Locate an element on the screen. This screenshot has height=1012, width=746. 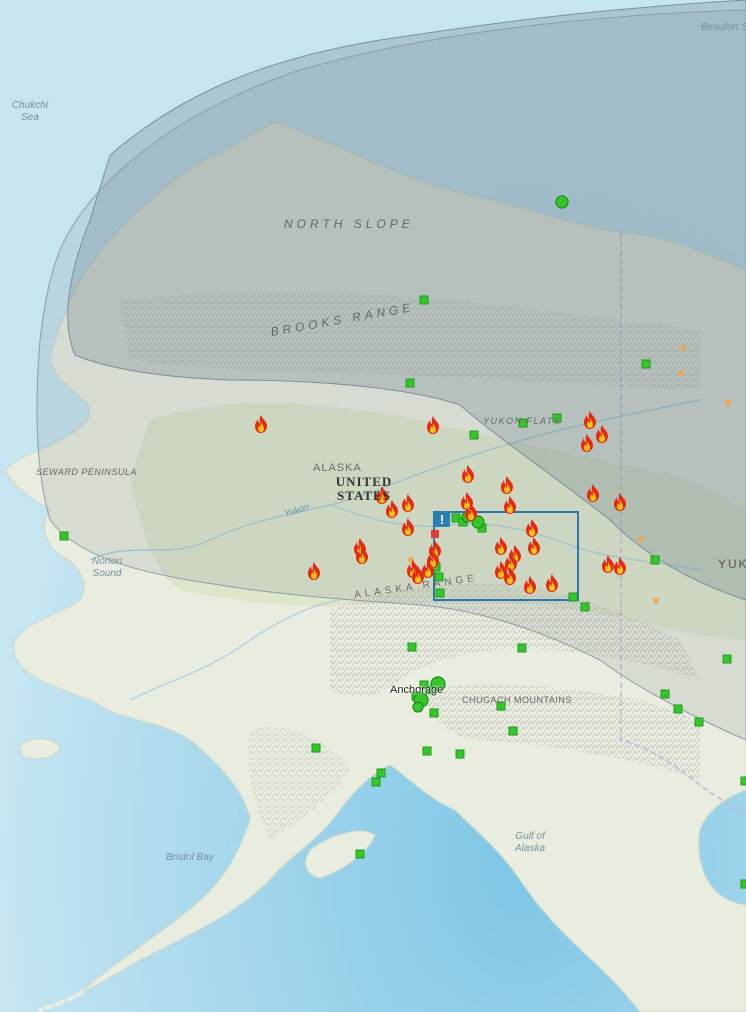
label-norton-sound: Norton Sound is located at coordinates (106, 567).